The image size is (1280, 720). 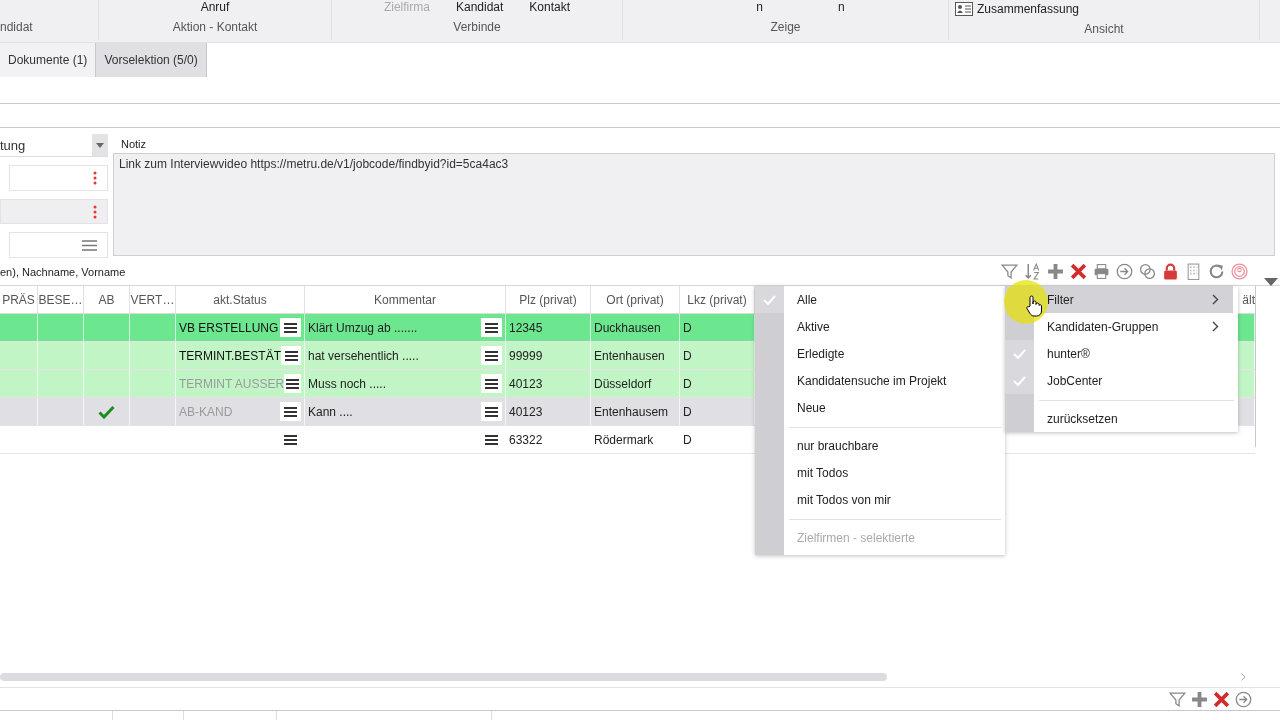 I want to click on ribbon-button: Kontakt, so click(x=550, y=7).